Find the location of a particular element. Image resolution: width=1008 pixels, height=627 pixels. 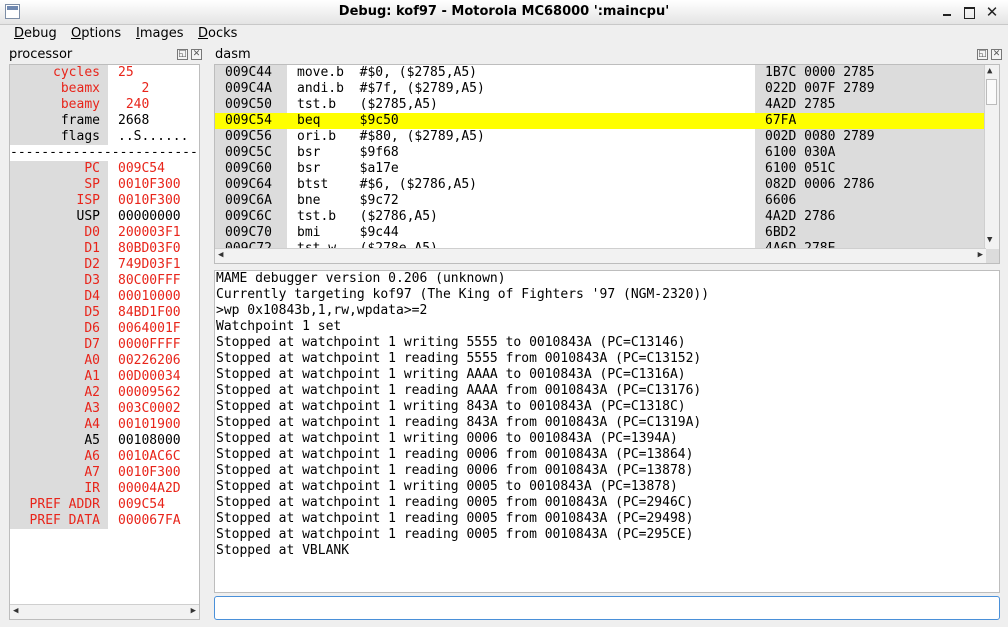

register-value: 0064001F is located at coordinates (149, 329).